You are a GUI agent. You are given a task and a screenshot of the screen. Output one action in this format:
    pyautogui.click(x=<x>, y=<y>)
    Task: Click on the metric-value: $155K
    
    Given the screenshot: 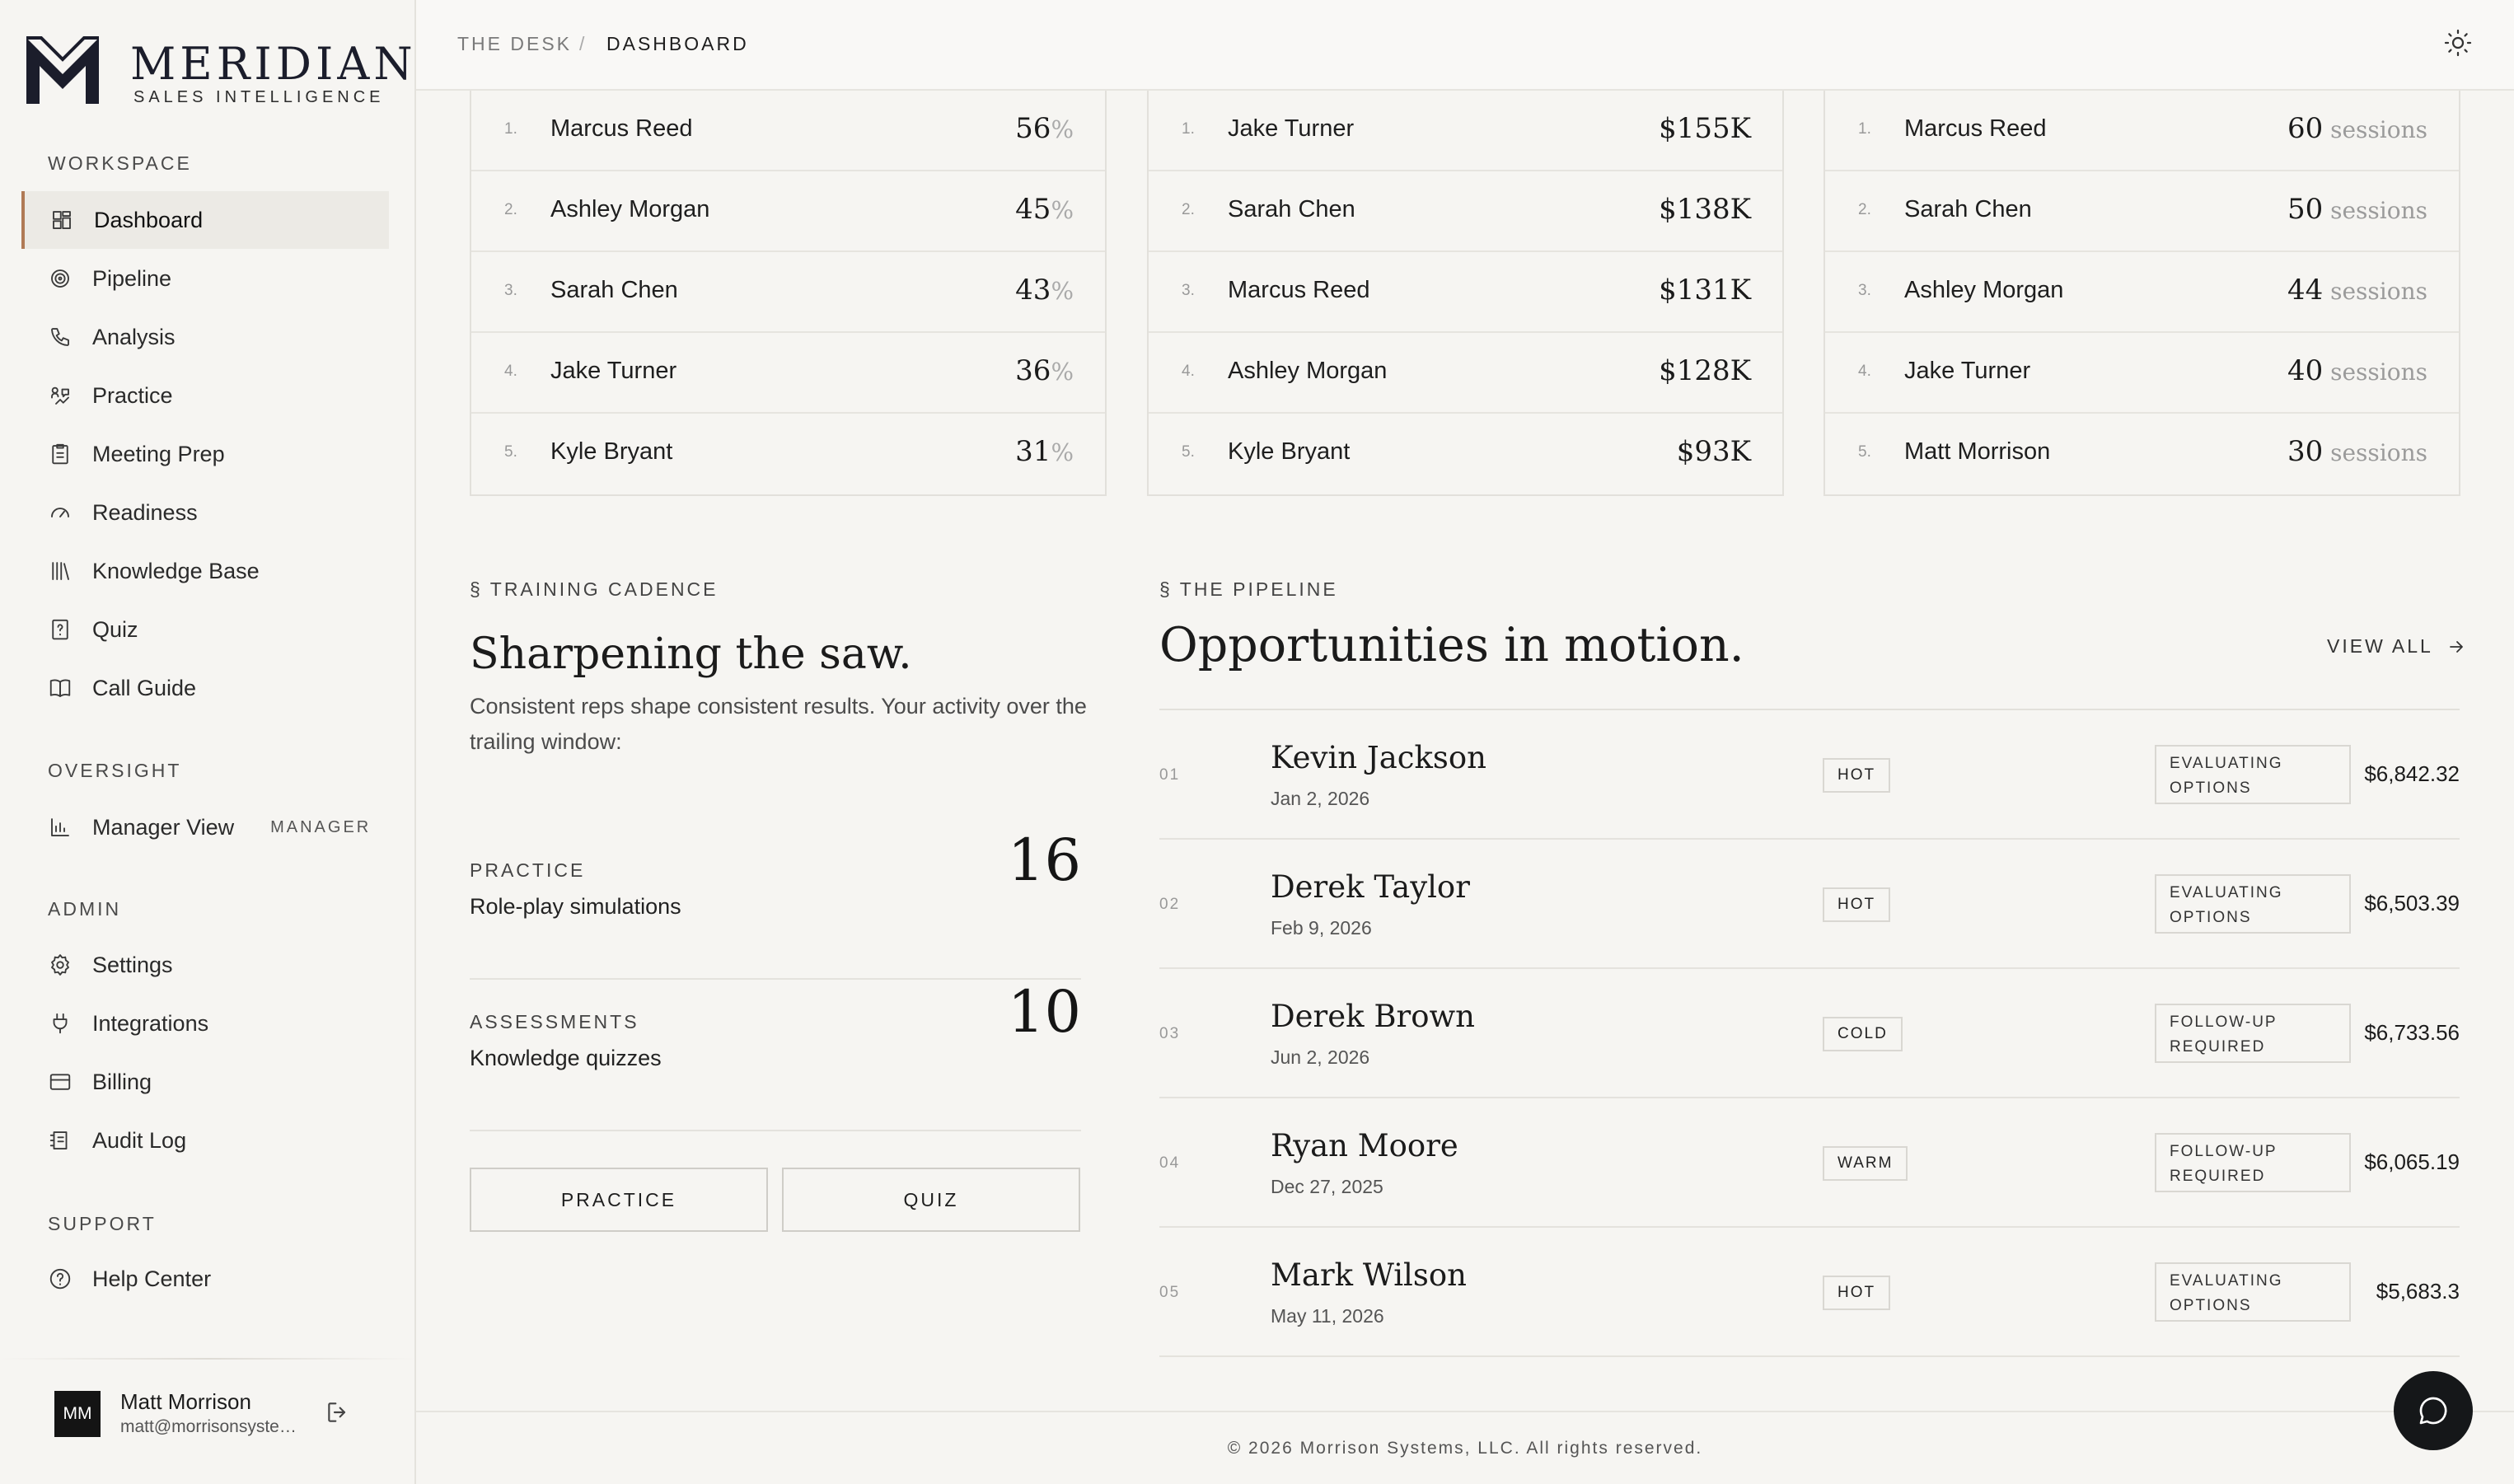 What is the action you would take?
    pyautogui.click(x=1705, y=129)
    